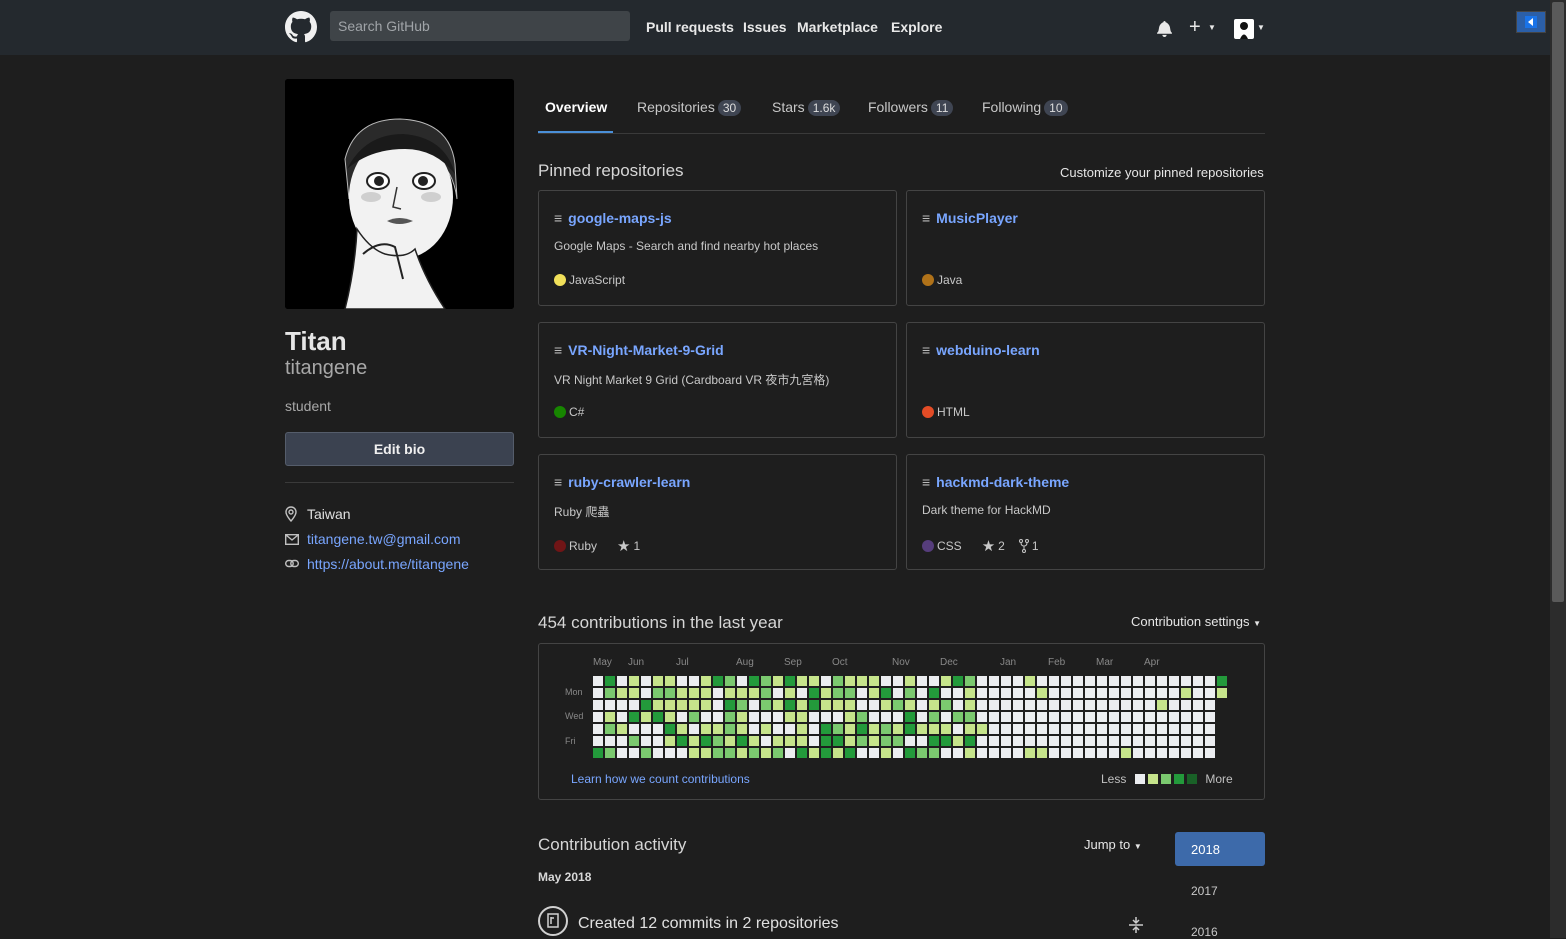 The height and width of the screenshot is (939, 1566). What do you see at coordinates (1204, 891) in the screenshot?
I see `year-2017: 2017` at bounding box center [1204, 891].